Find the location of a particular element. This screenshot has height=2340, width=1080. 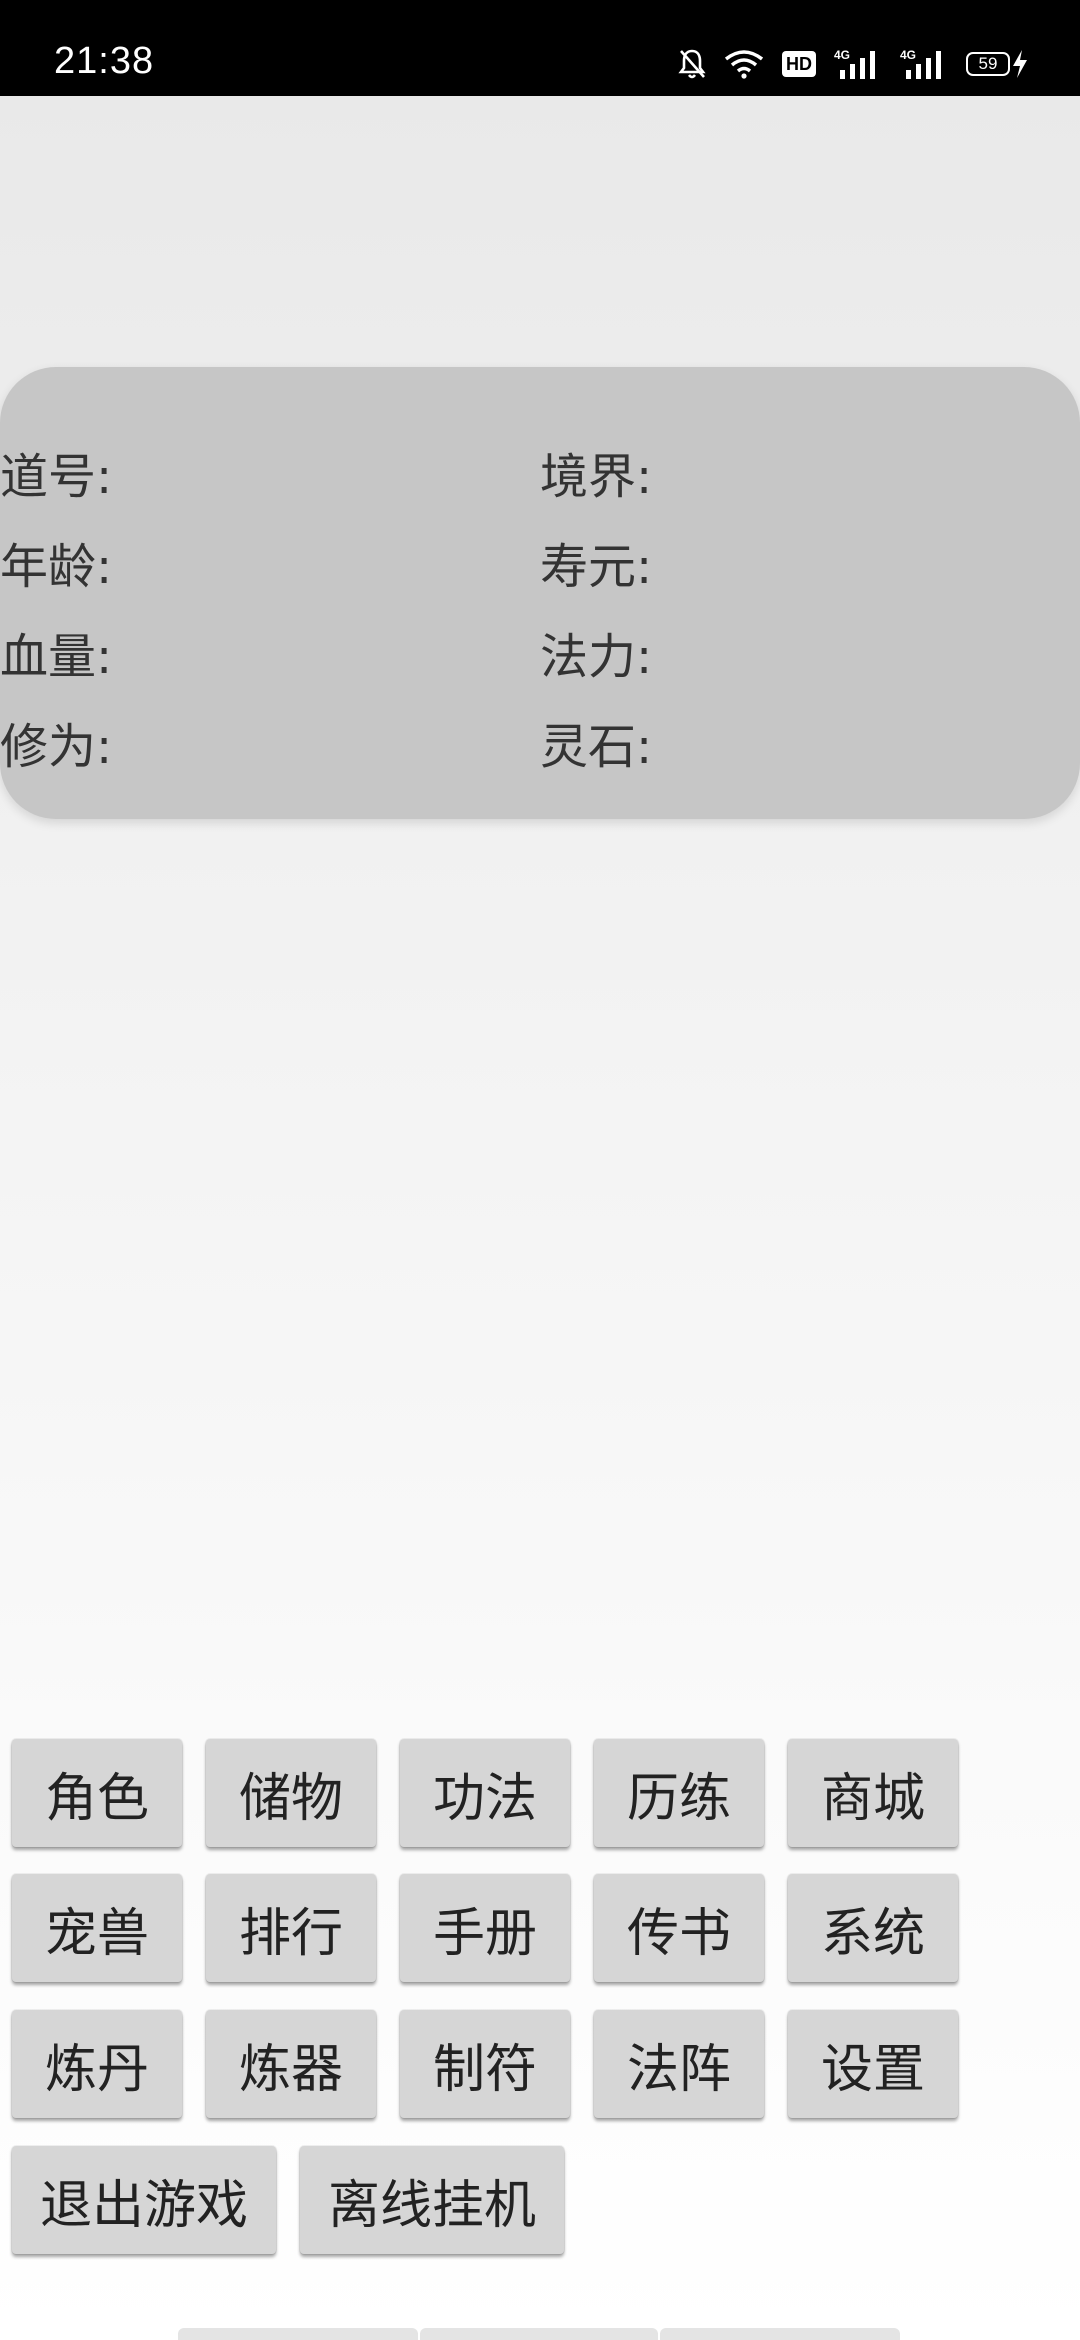

messages-button: 传书 is located at coordinates (679, 1928).